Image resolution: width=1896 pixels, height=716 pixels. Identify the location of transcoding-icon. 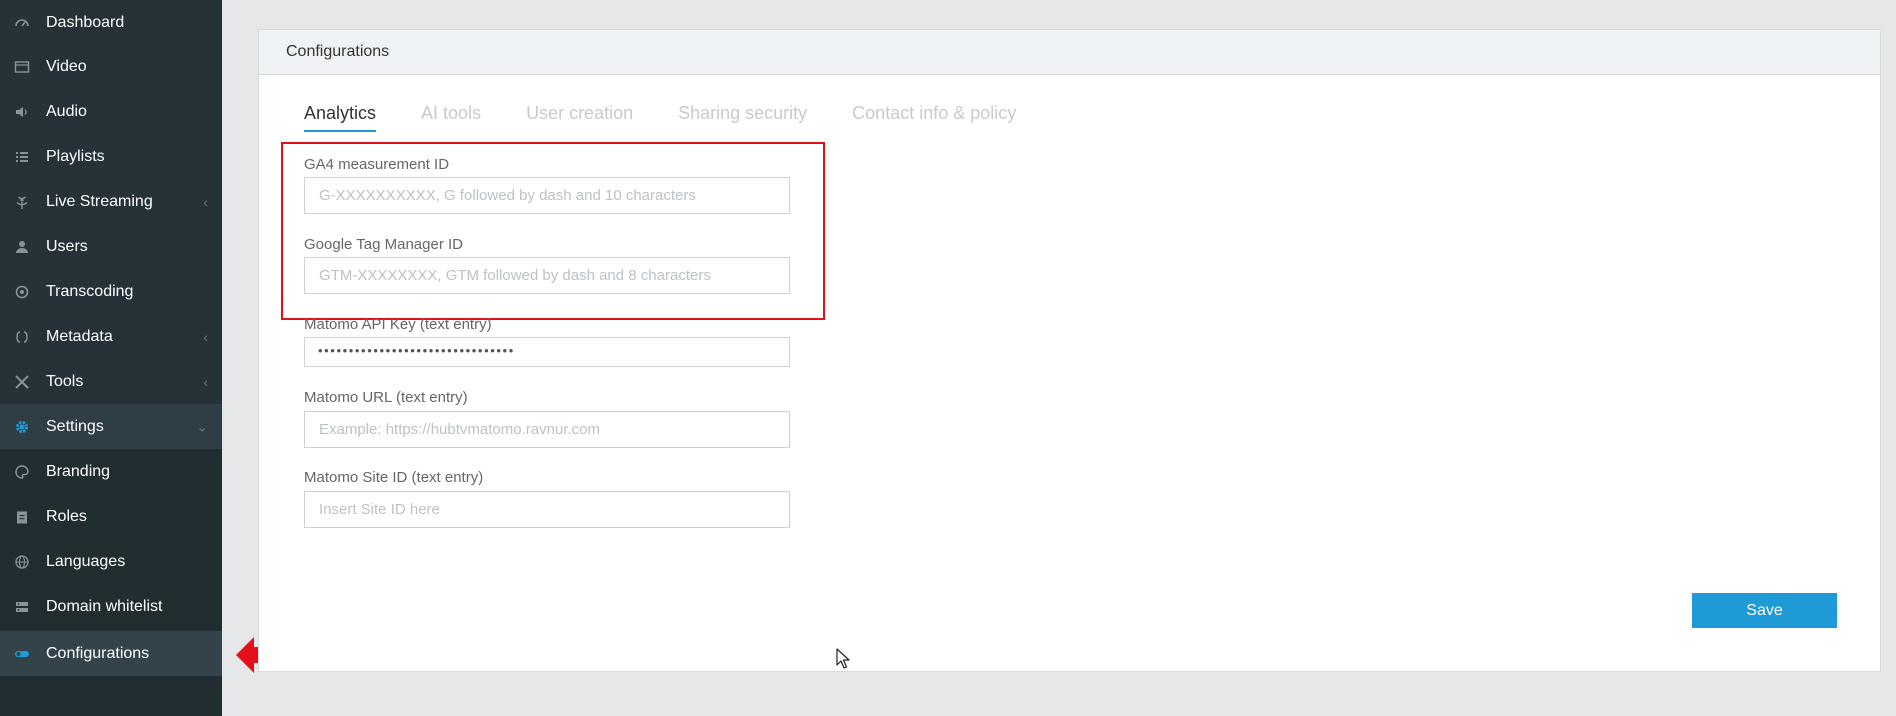
(22, 292).